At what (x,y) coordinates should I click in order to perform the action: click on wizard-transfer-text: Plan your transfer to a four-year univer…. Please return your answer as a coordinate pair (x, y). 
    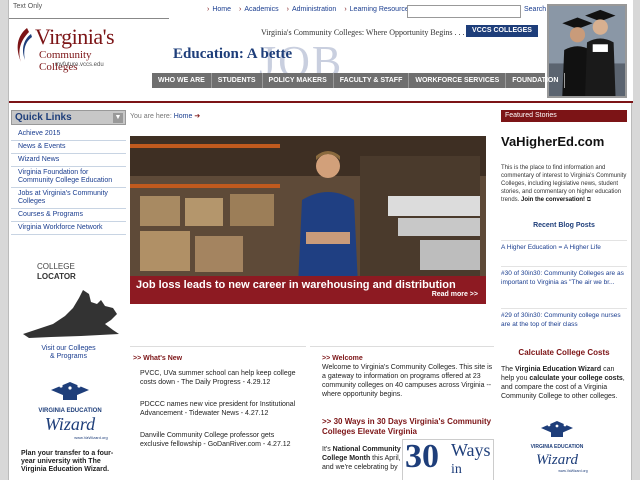
    Looking at the image, I should click on (73, 462).